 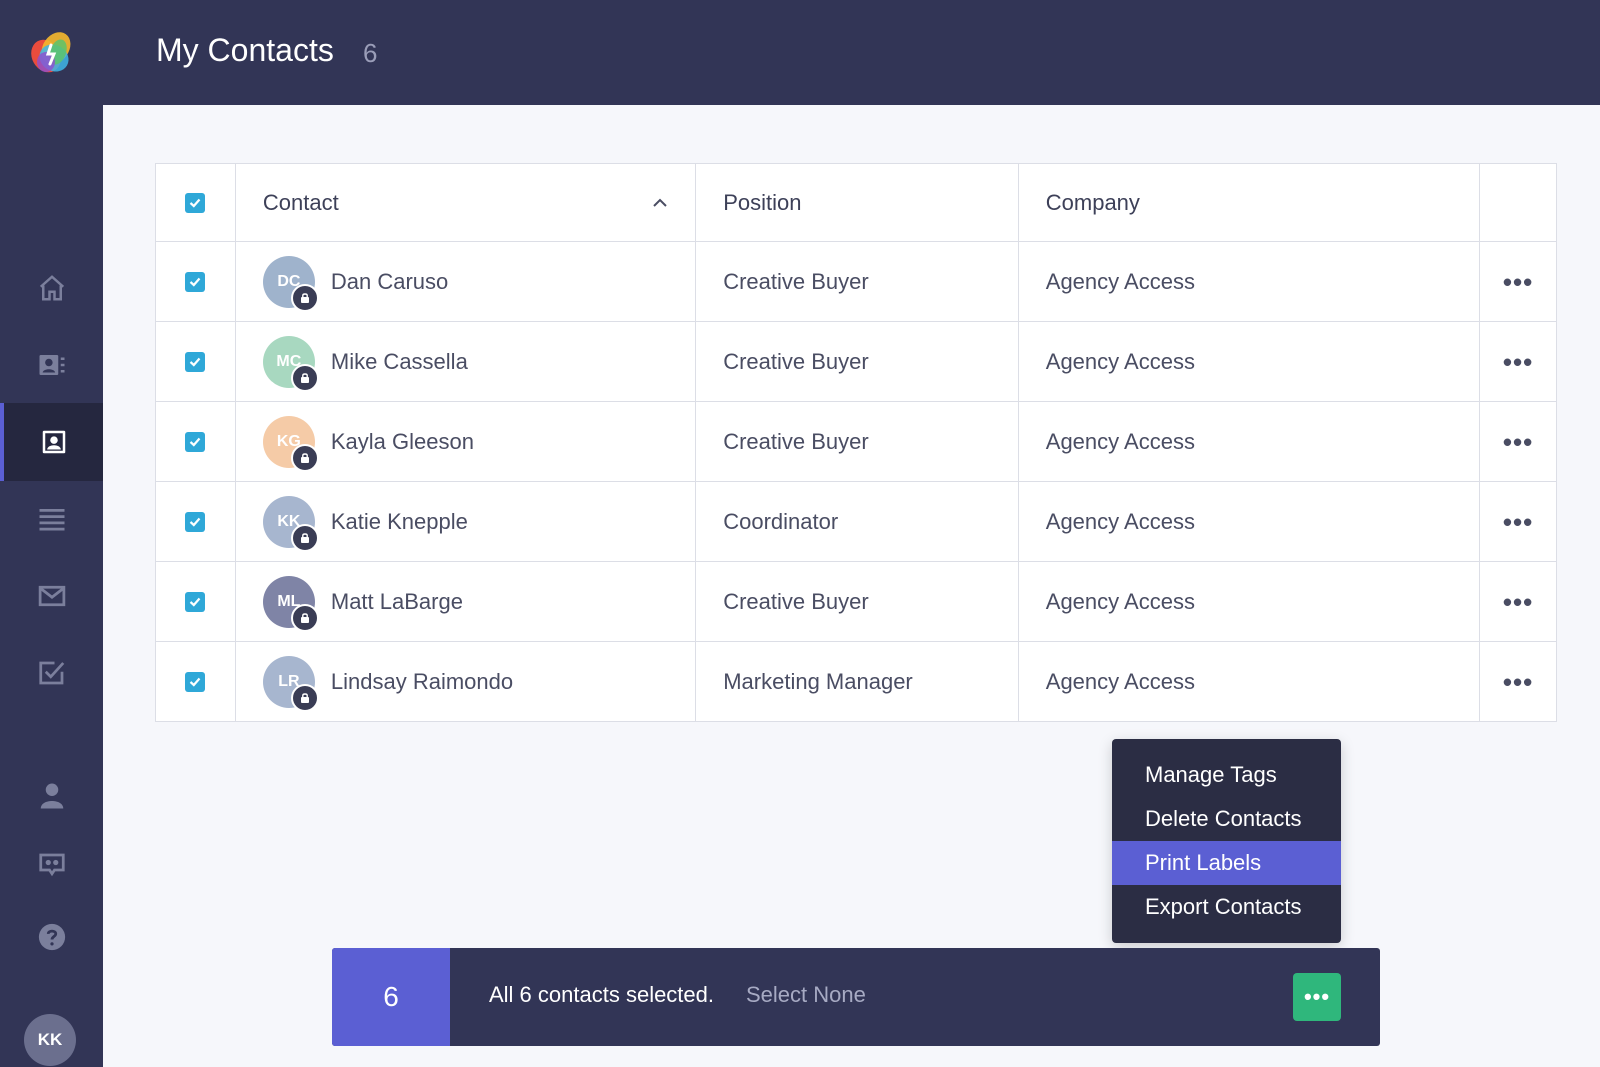 What do you see at coordinates (806, 995) in the screenshot?
I see `select-none-link: Select None` at bounding box center [806, 995].